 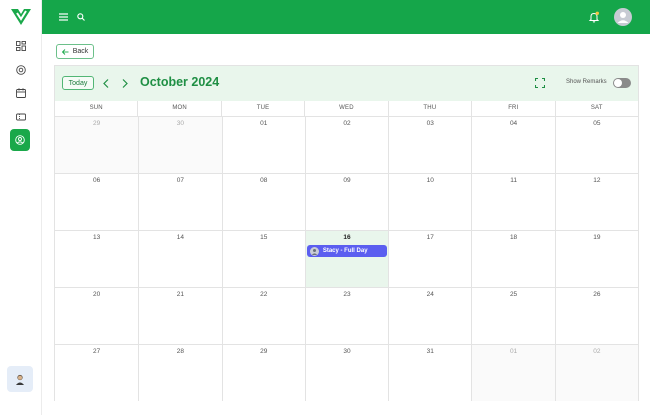 What do you see at coordinates (430, 144) in the screenshot?
I see `day-cell: 03` at bounding box center [430, 144].